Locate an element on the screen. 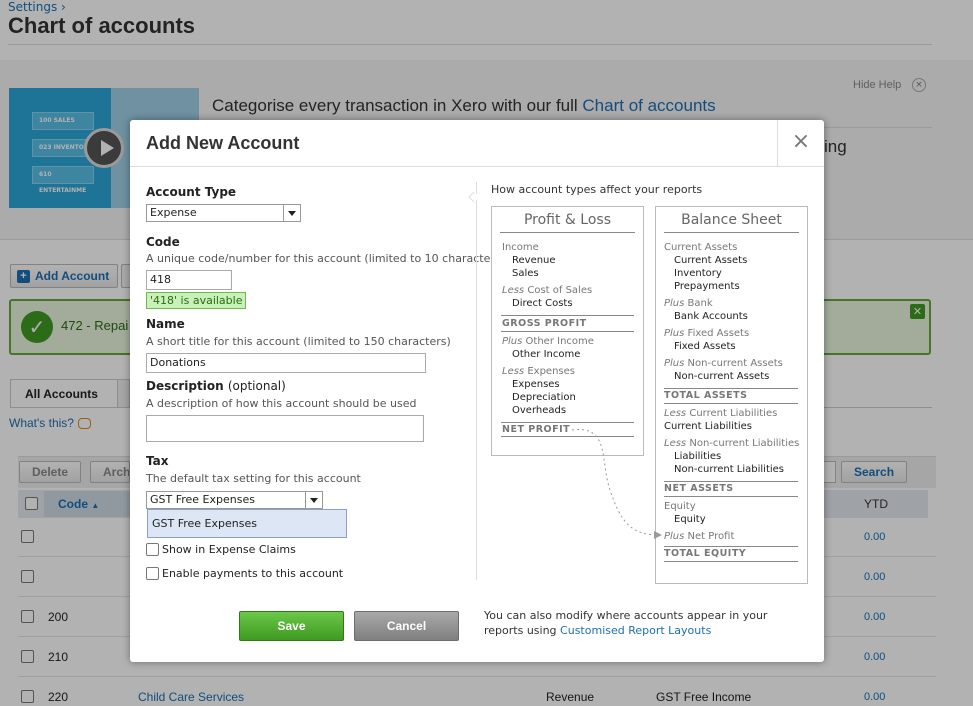 Image resolution: width=973 pixels, height=706 pixels. pl-plus-prefix: Plus is located at coordinates (512, 341).